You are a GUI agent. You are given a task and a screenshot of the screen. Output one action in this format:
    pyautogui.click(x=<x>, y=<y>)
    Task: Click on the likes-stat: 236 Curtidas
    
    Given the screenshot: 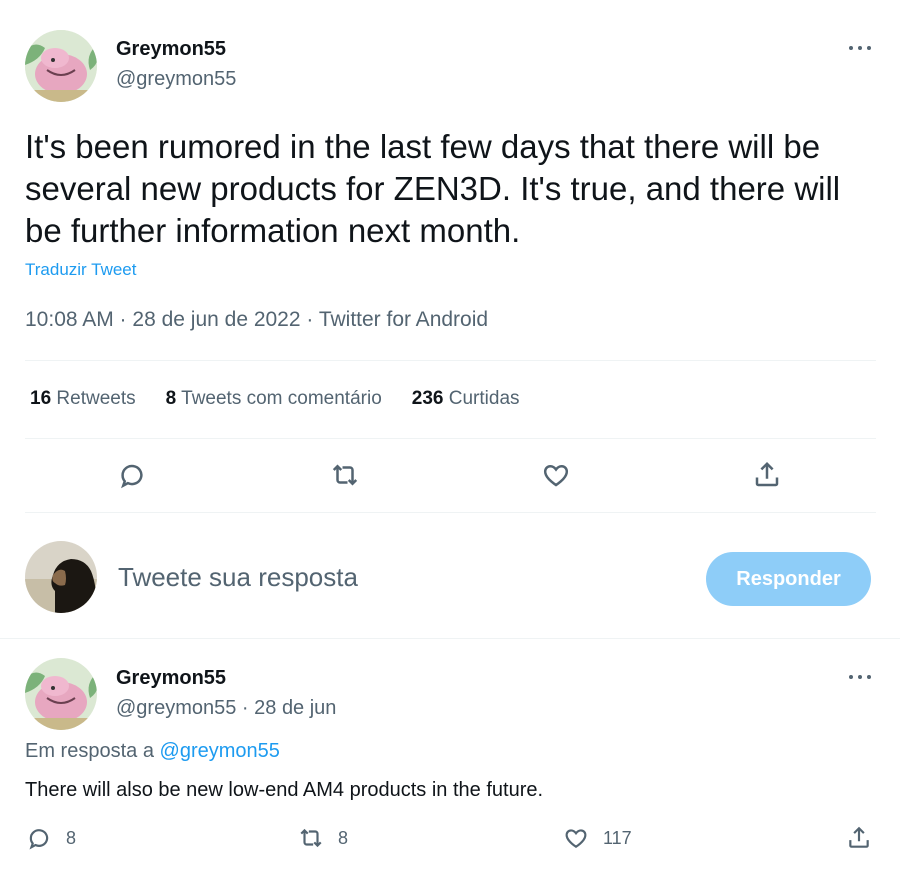 What is the action you would take?
    pyautogui.click(x=466, y=399)
    